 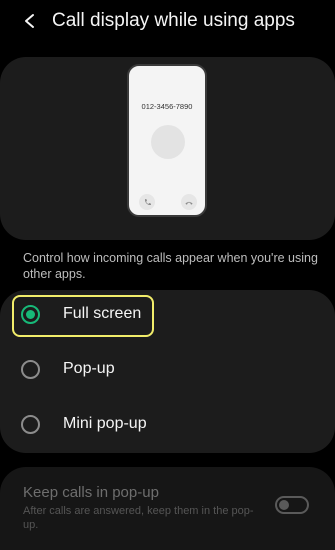 What do you see at coordinates (102, 313) in the screenshot?
I see `option-label: Full screen` at bounding box center [102, 313].